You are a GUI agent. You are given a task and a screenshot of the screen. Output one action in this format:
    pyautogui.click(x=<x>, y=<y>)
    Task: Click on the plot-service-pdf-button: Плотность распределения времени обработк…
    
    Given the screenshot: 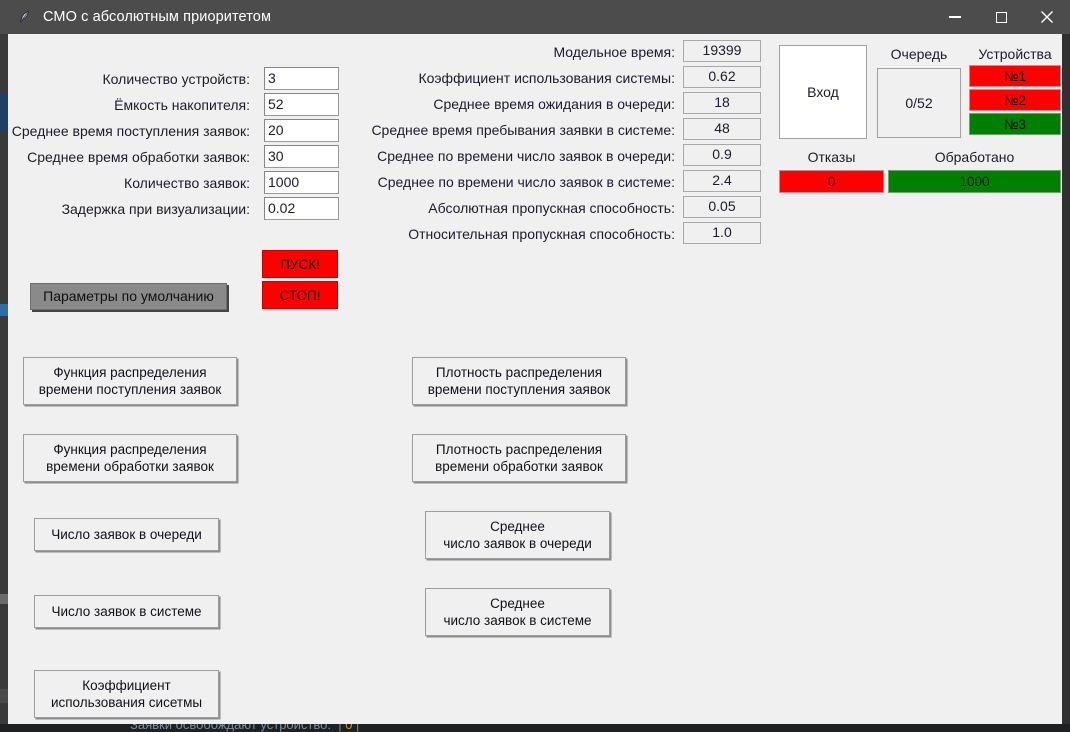 What is the action you would take?
    pyautogui.click(x=519, y=458)
    